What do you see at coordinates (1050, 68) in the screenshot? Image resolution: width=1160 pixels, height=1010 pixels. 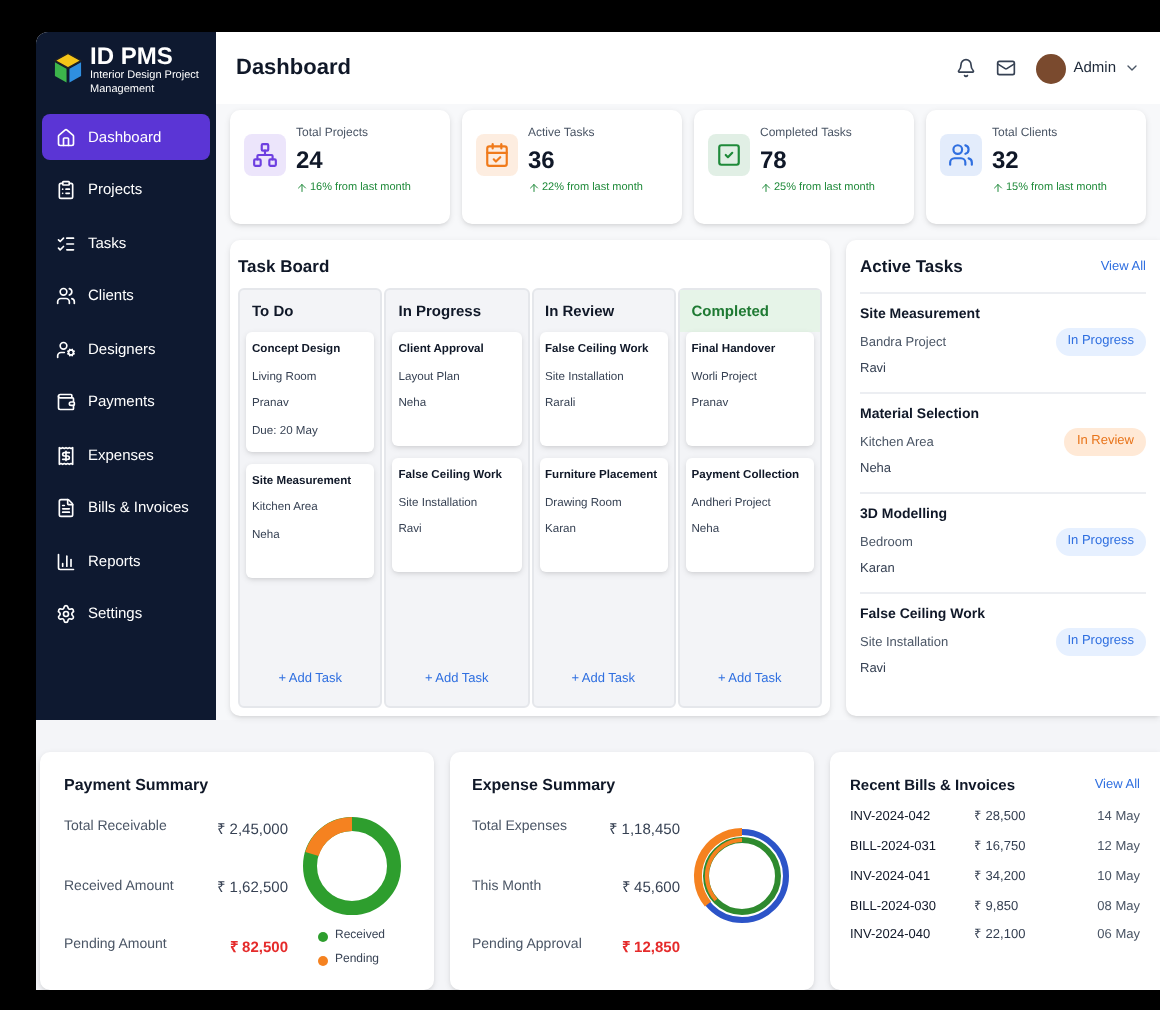 I see `avatar` at bounding box center [1050, 68].